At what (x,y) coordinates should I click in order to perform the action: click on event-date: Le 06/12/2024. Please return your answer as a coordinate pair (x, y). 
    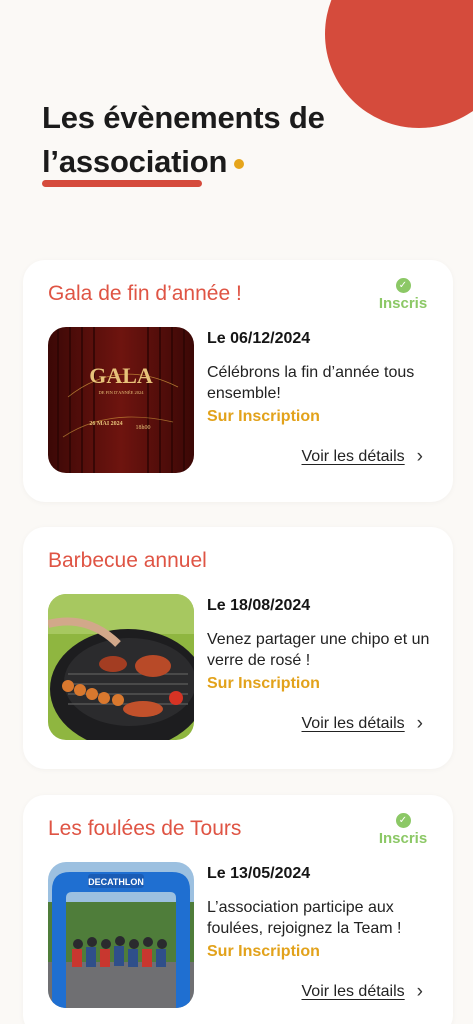
    Looking at the image, I should click on (259, 338).